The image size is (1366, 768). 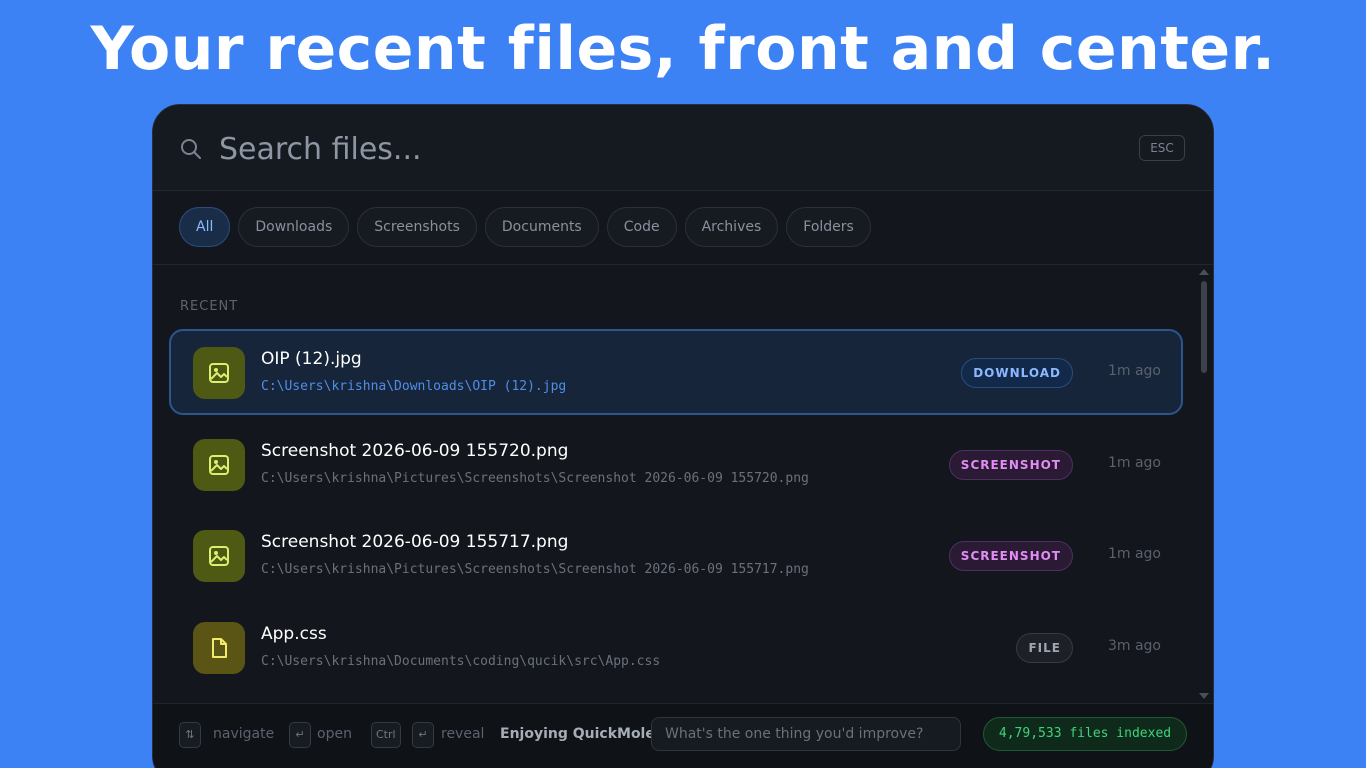 What do you see at coordinates (1044, 647) in the screenshot?
I see `type-badge: FILE` at bounding box center [1044, 647].